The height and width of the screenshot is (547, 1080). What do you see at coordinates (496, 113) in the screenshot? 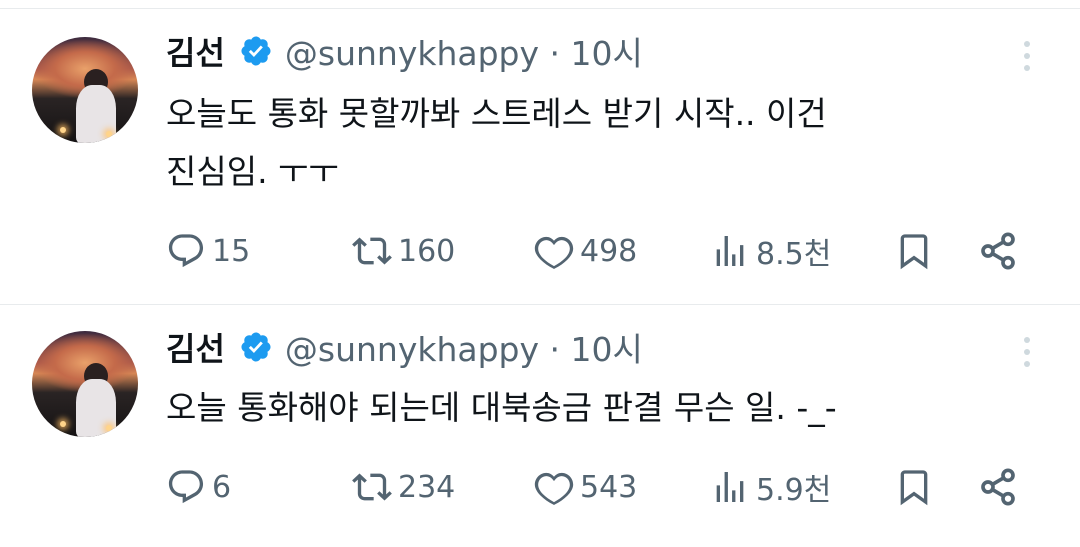
I see `tweet-text-line: 오늘도 통화 못할까봐 스트레스 받기 시작.. 이건` at bounding box center [496, 113].